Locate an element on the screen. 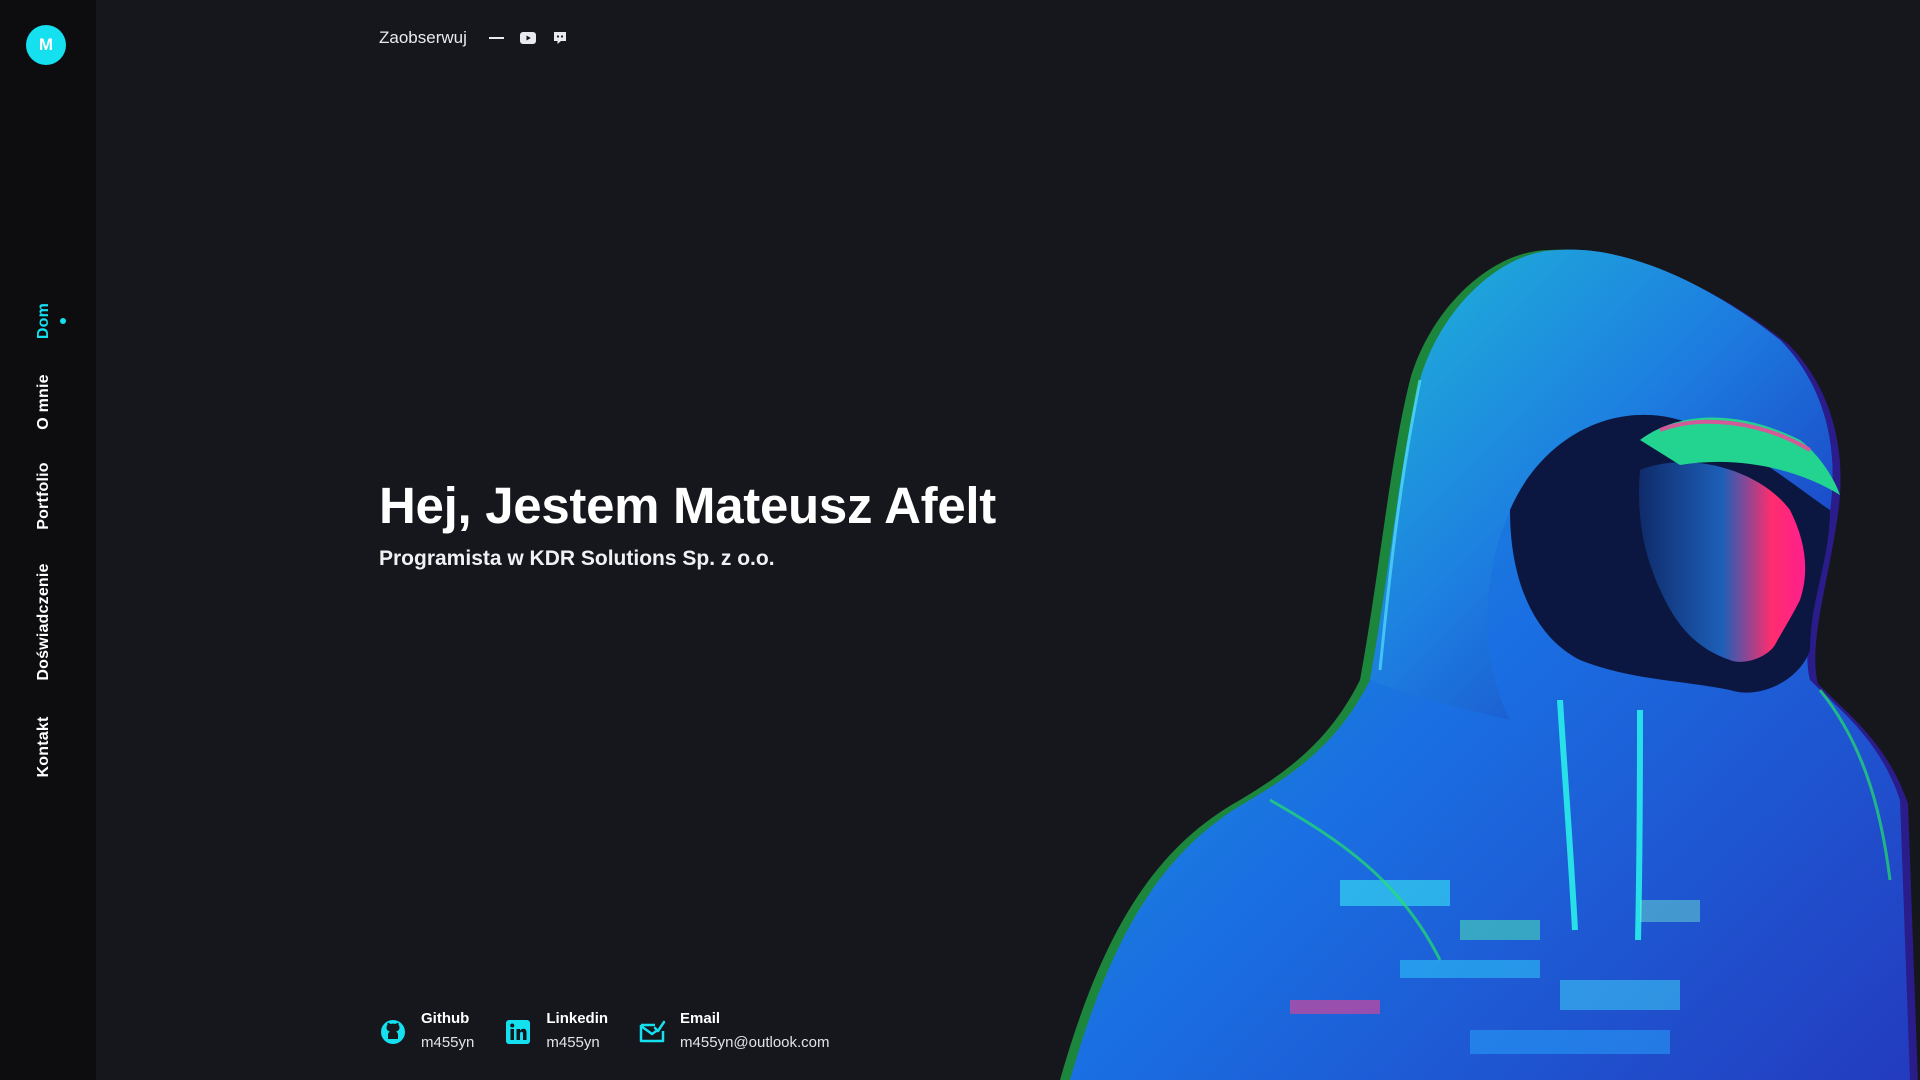  nav-item-portfolio: Portfolio is located at coordinates (44, 496).